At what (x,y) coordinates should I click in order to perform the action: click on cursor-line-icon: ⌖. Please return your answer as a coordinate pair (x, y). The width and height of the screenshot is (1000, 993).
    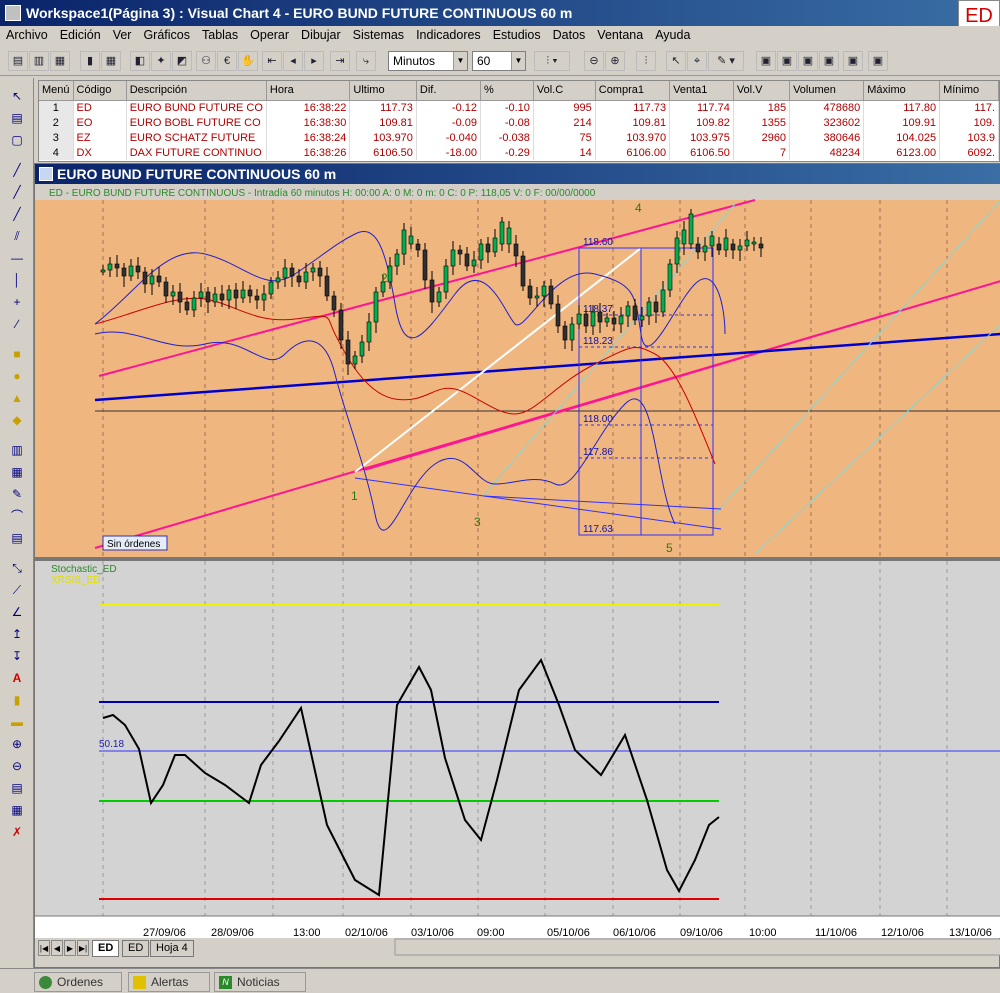
    Looking at the image, I should click on (697, 61).